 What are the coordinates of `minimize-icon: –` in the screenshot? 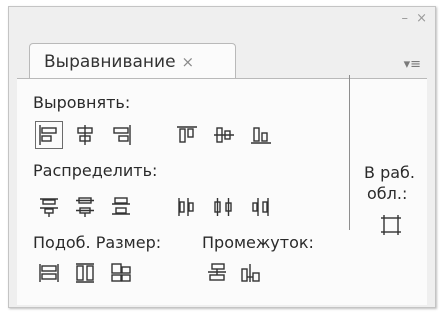 It's located at (404, 18).